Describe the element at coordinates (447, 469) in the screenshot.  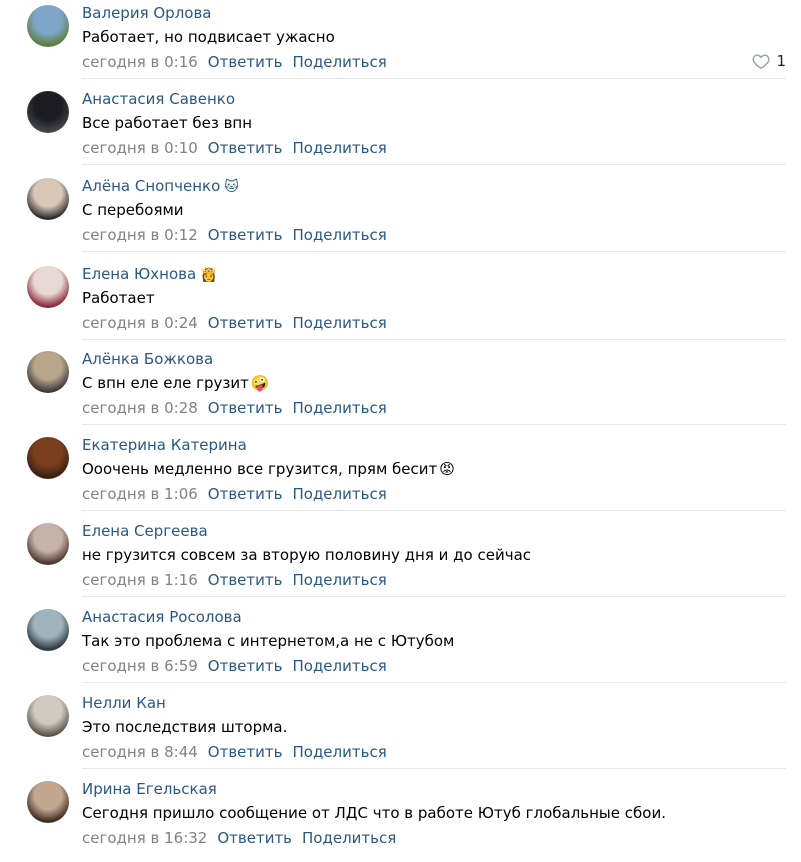
I see `text-emoji-icon: 😡` at that location.